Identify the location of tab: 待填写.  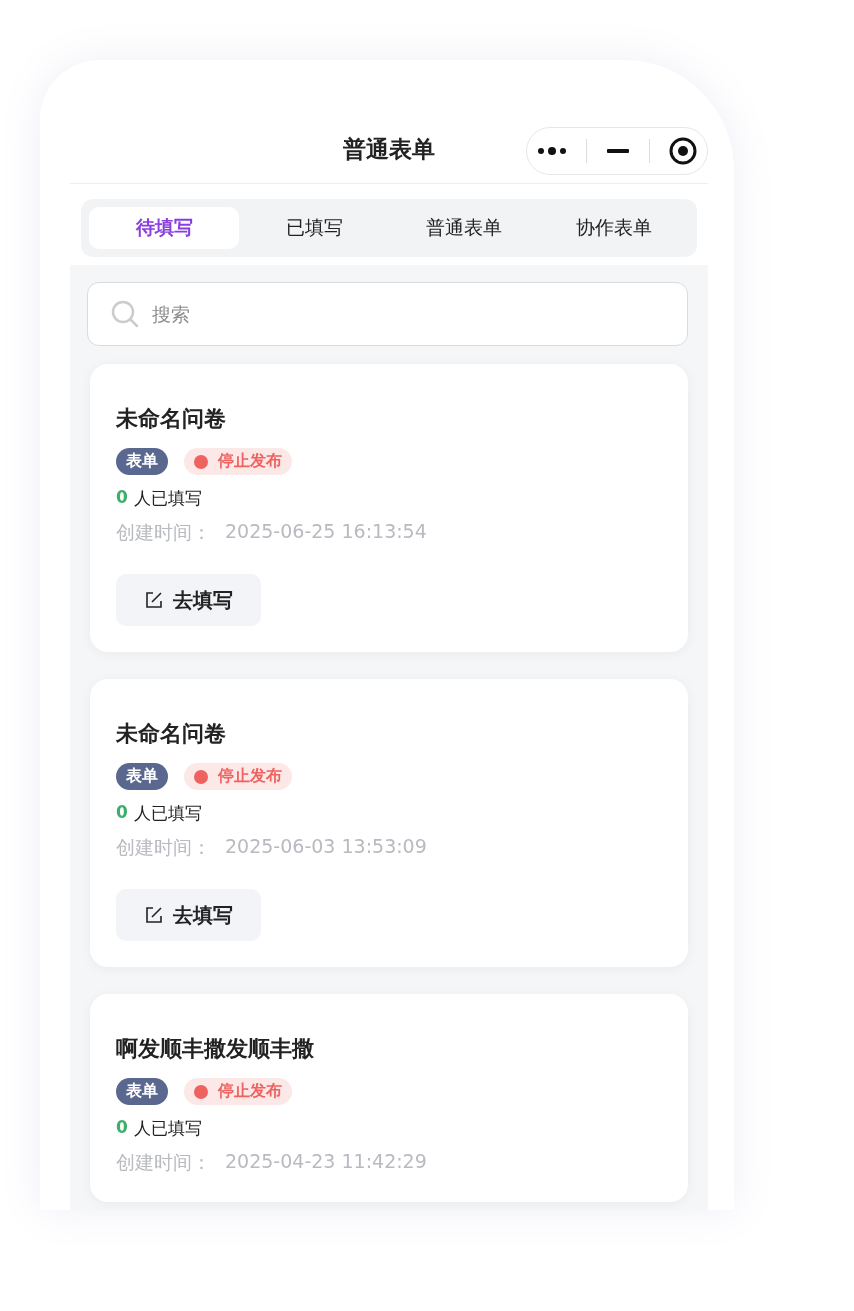
(164, 228).